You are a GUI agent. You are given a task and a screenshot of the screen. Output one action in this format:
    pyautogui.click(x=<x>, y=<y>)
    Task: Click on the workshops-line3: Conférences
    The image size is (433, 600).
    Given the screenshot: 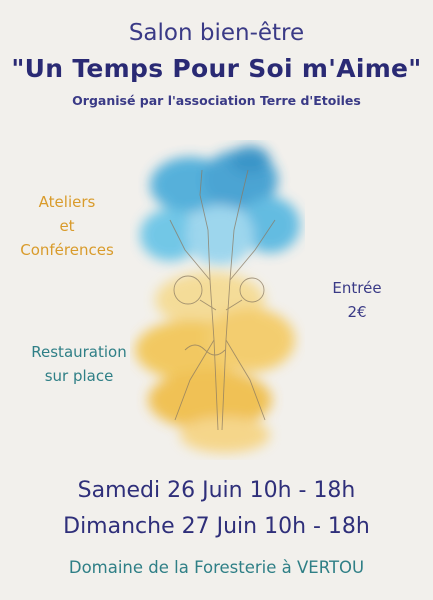 What is the action you would take?
    pyautogui.click(x=67, y=250)
    